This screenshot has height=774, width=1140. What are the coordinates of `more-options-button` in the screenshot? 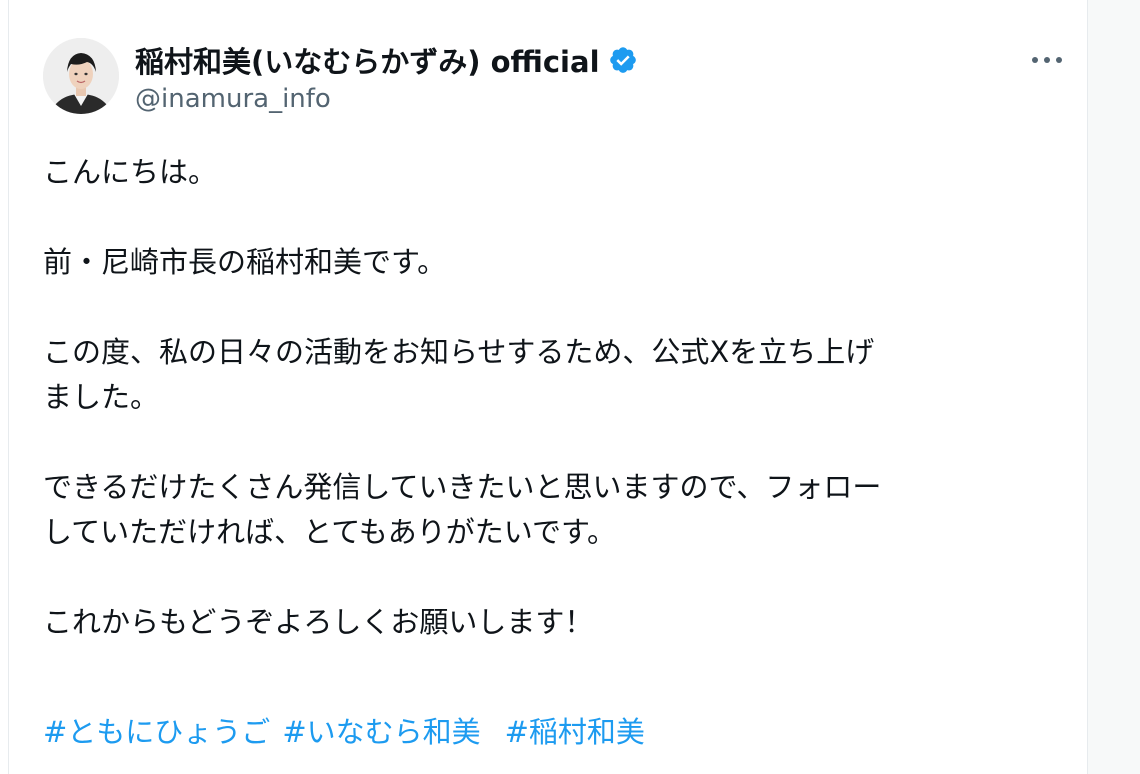 It's located at (1047, 60).